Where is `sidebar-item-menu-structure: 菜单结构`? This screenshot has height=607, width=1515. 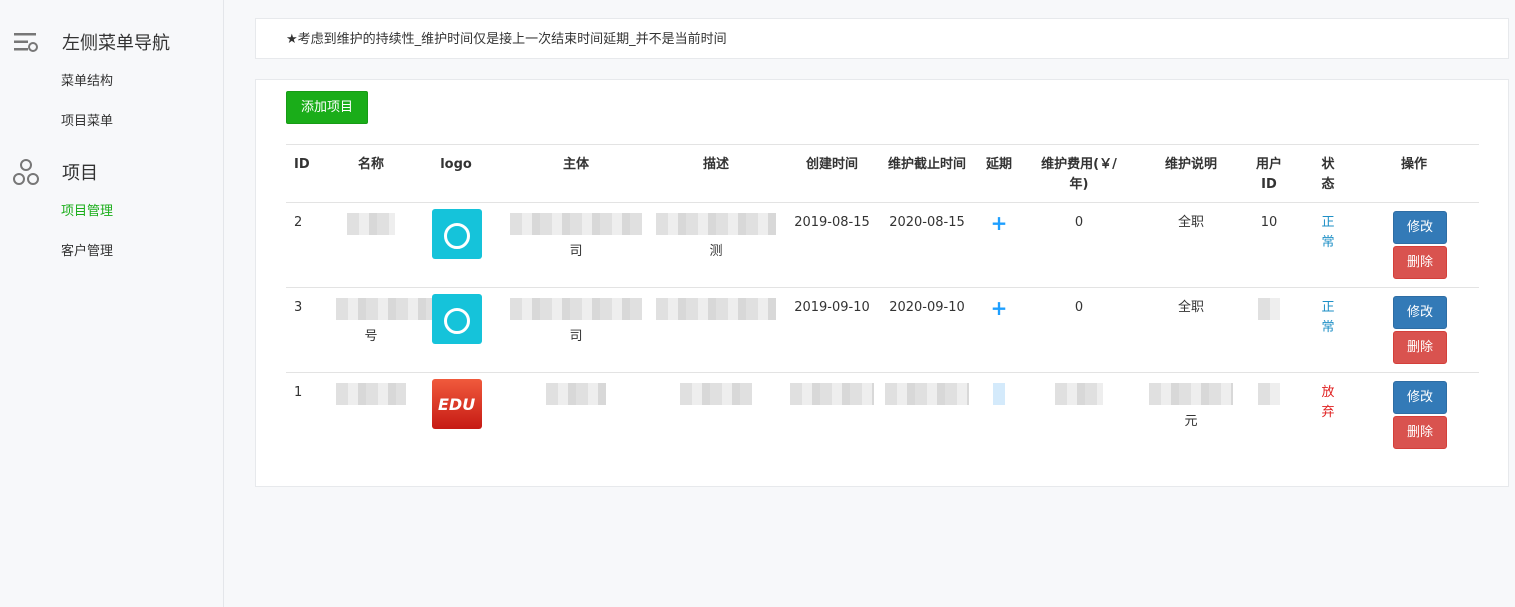
sidebar-item-menu-structure: 菜单结构 is located at coordinates (111, 82).